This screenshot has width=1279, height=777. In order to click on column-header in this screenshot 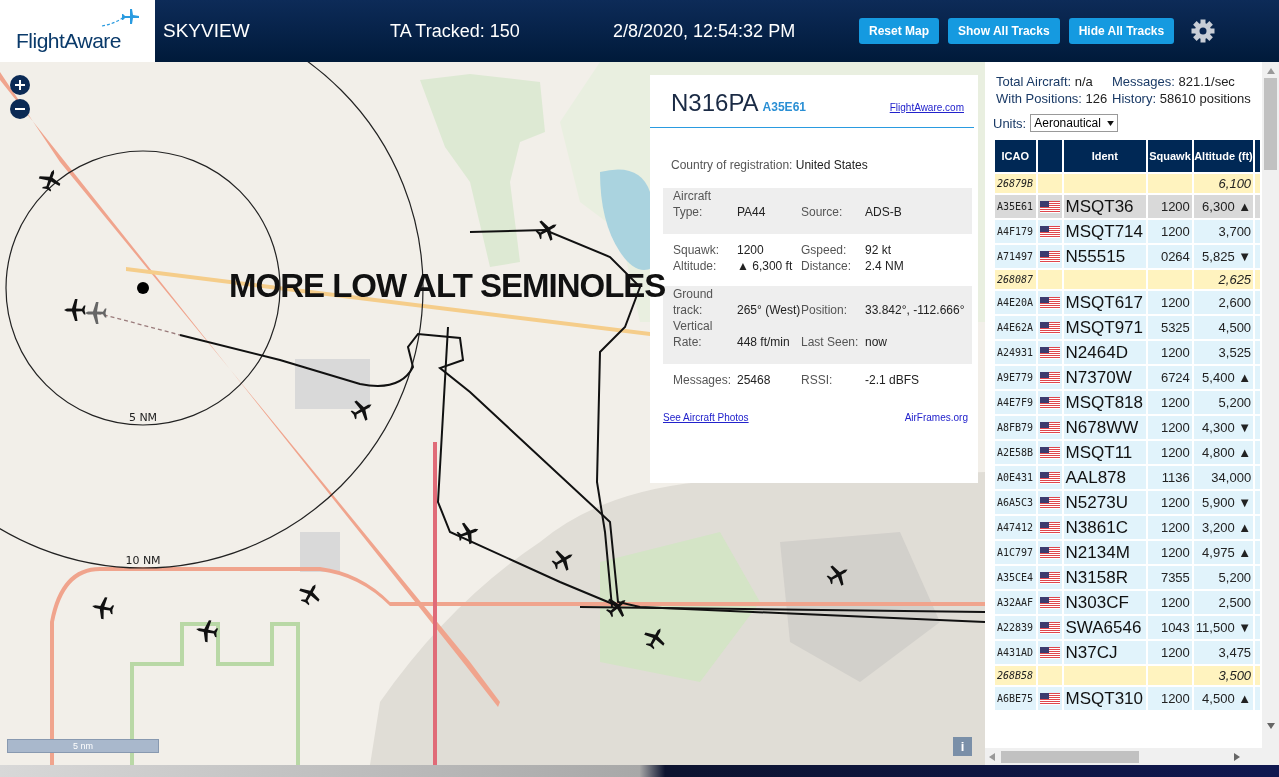, I will do `click(1049, 156)`.